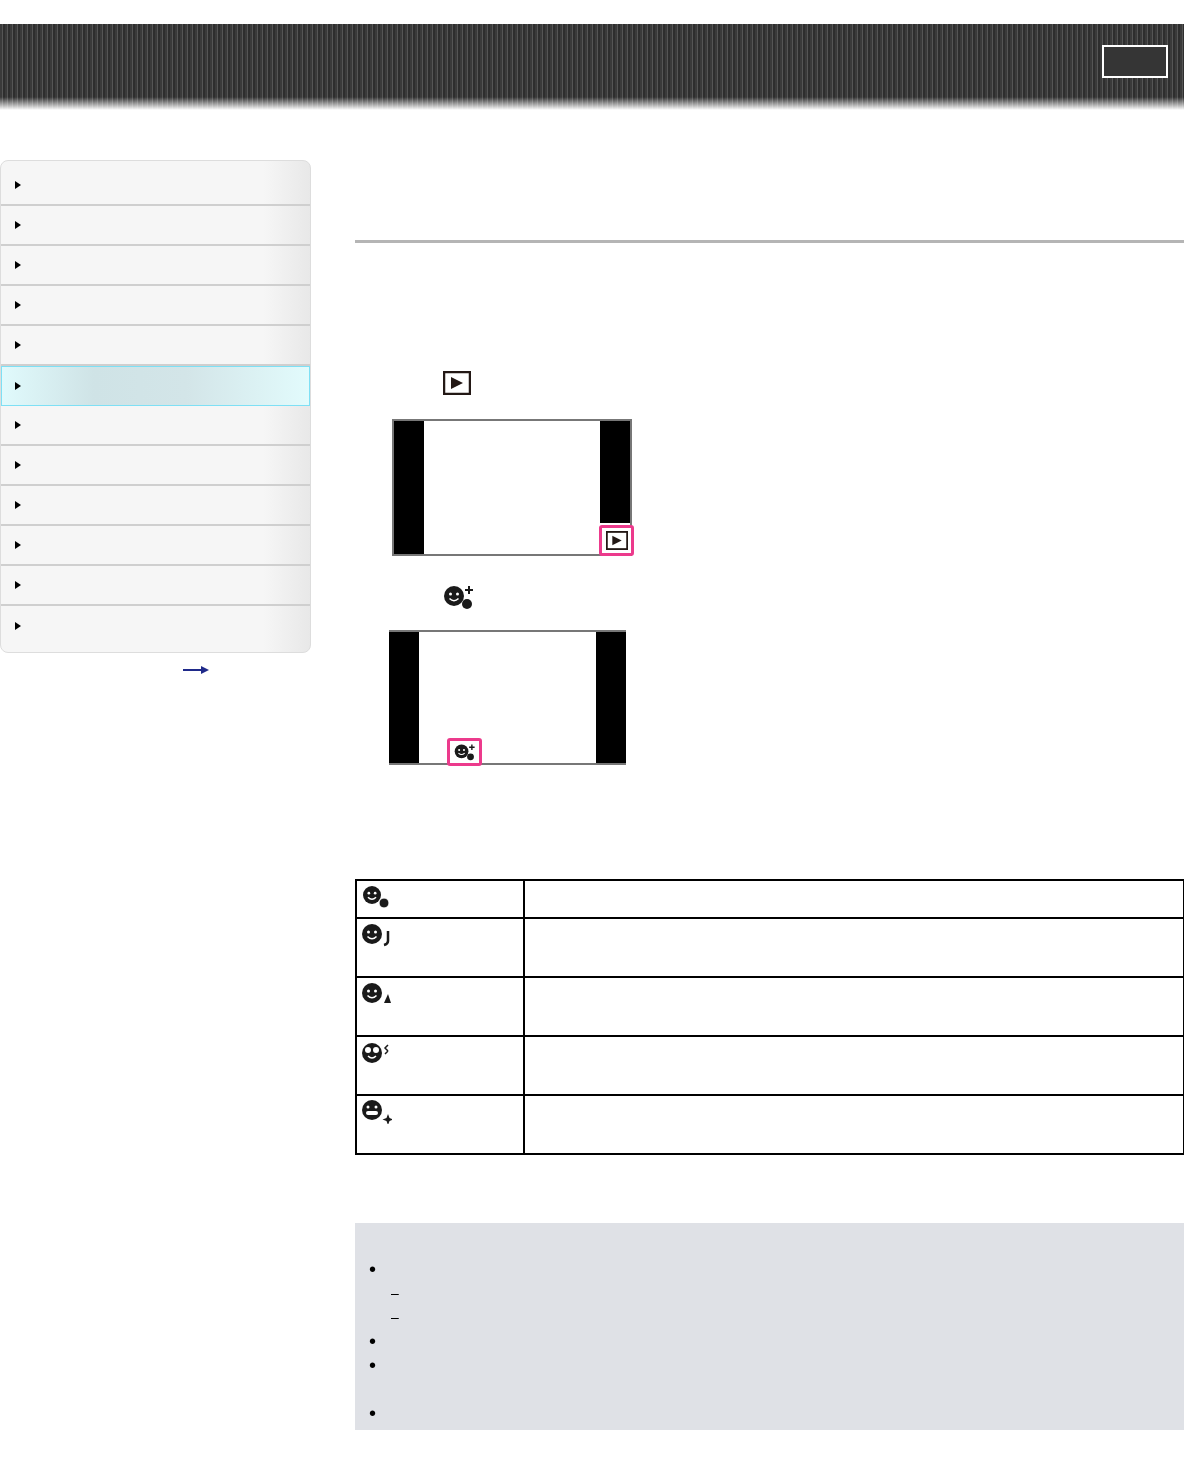 The image size is (1184, 1459). What do you see at coordinates (1135, 61) in the screenshot?
I see `header-button` at bounding box center [1135, 61].